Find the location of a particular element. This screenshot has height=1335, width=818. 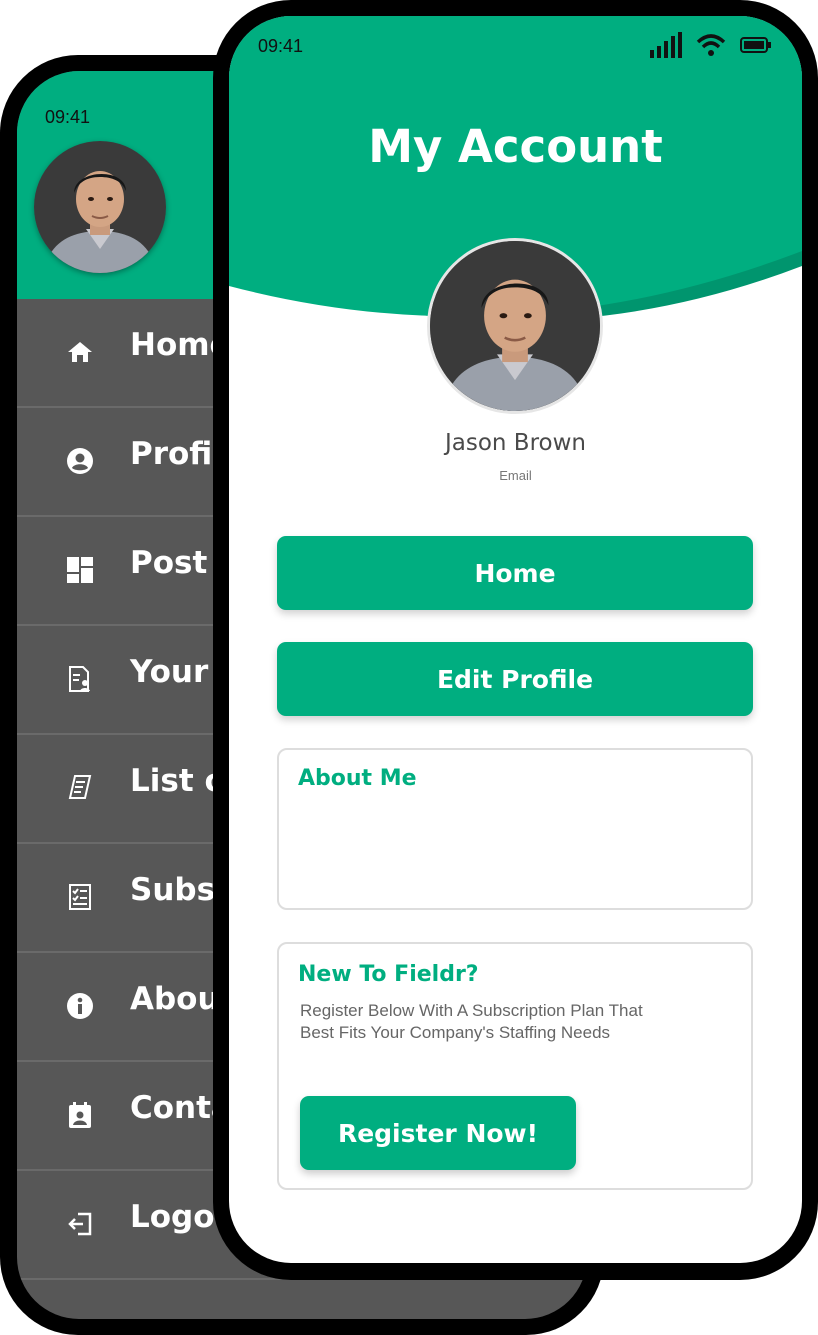

about-me-card: About Me is located at coordinates (515, 829).